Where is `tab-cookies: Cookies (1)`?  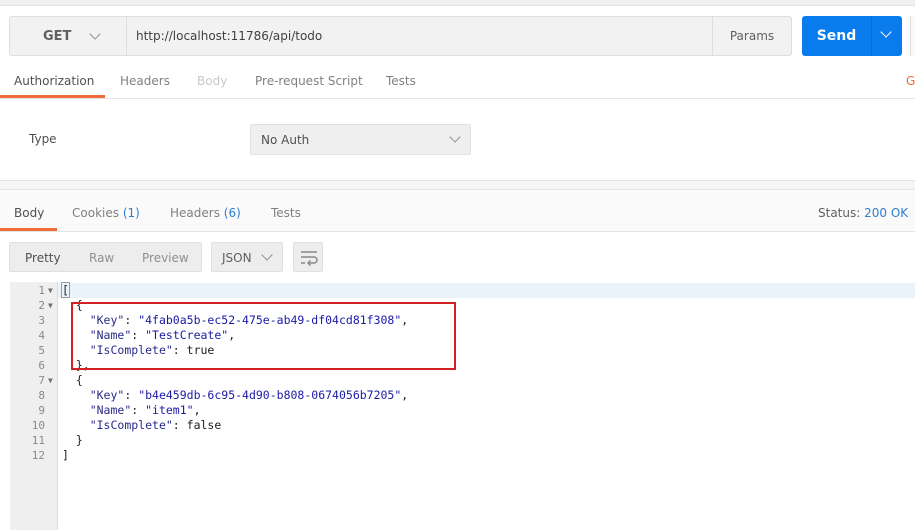 tab-cookies: Cookies (1) is located at coordinates (106, 213).